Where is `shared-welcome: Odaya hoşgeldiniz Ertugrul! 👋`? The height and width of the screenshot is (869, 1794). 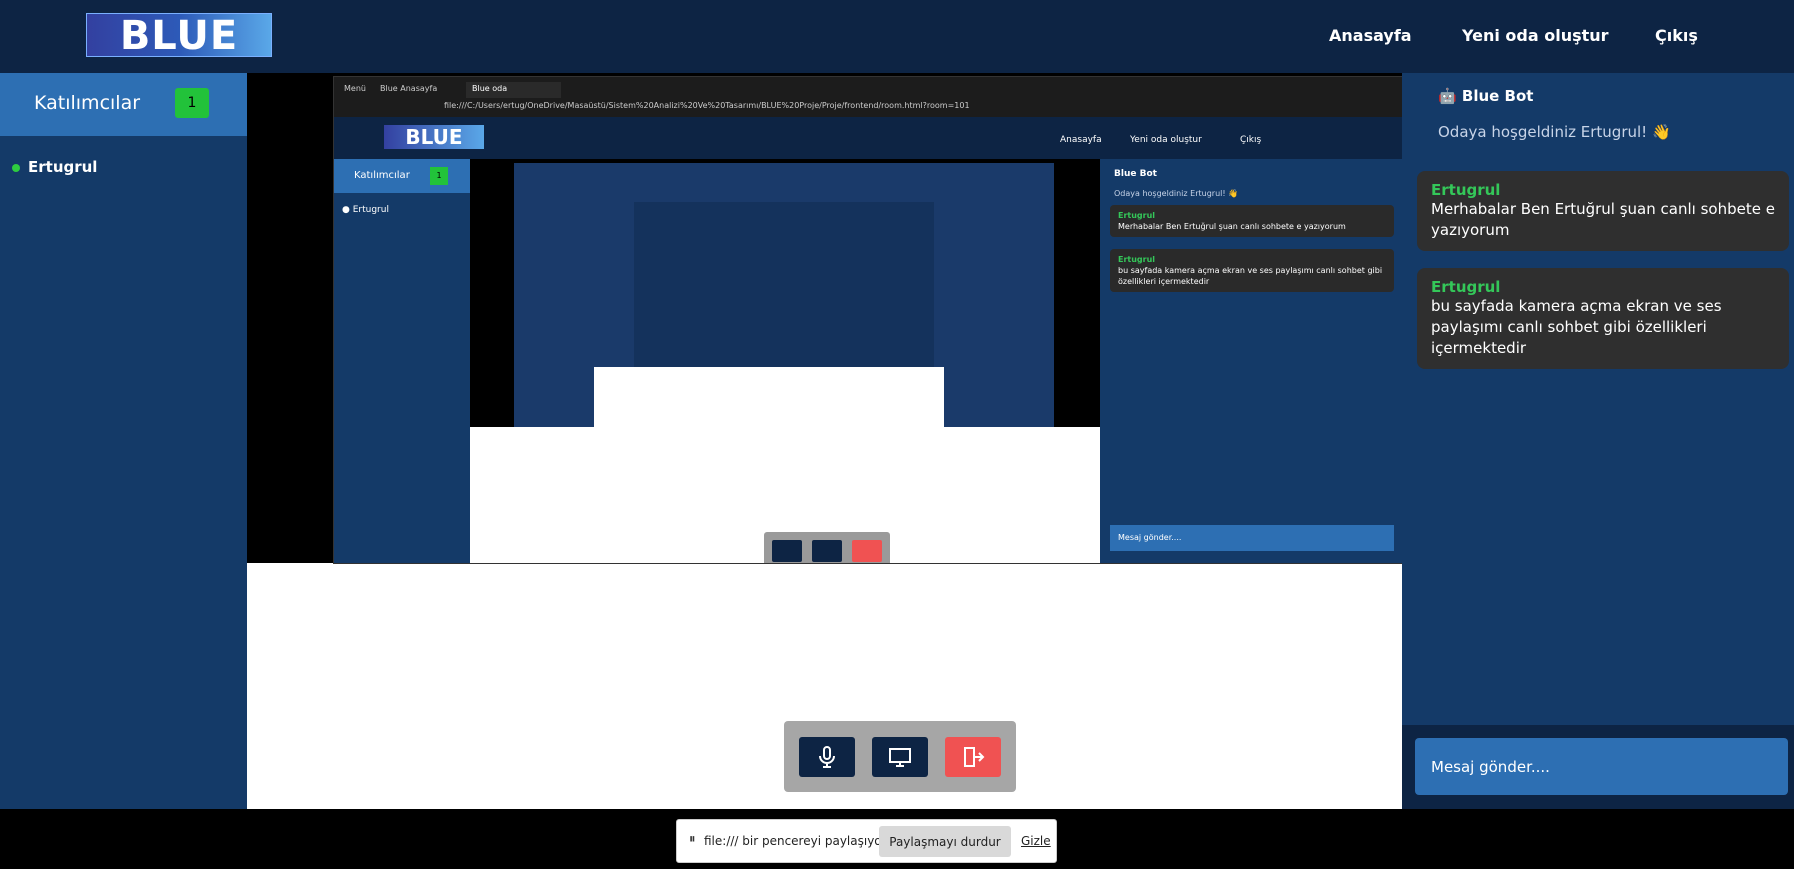 shared-welcome: Odaya hoşgeldiniz Ertugrul! 👋 is located at coordinates (1176, 193).